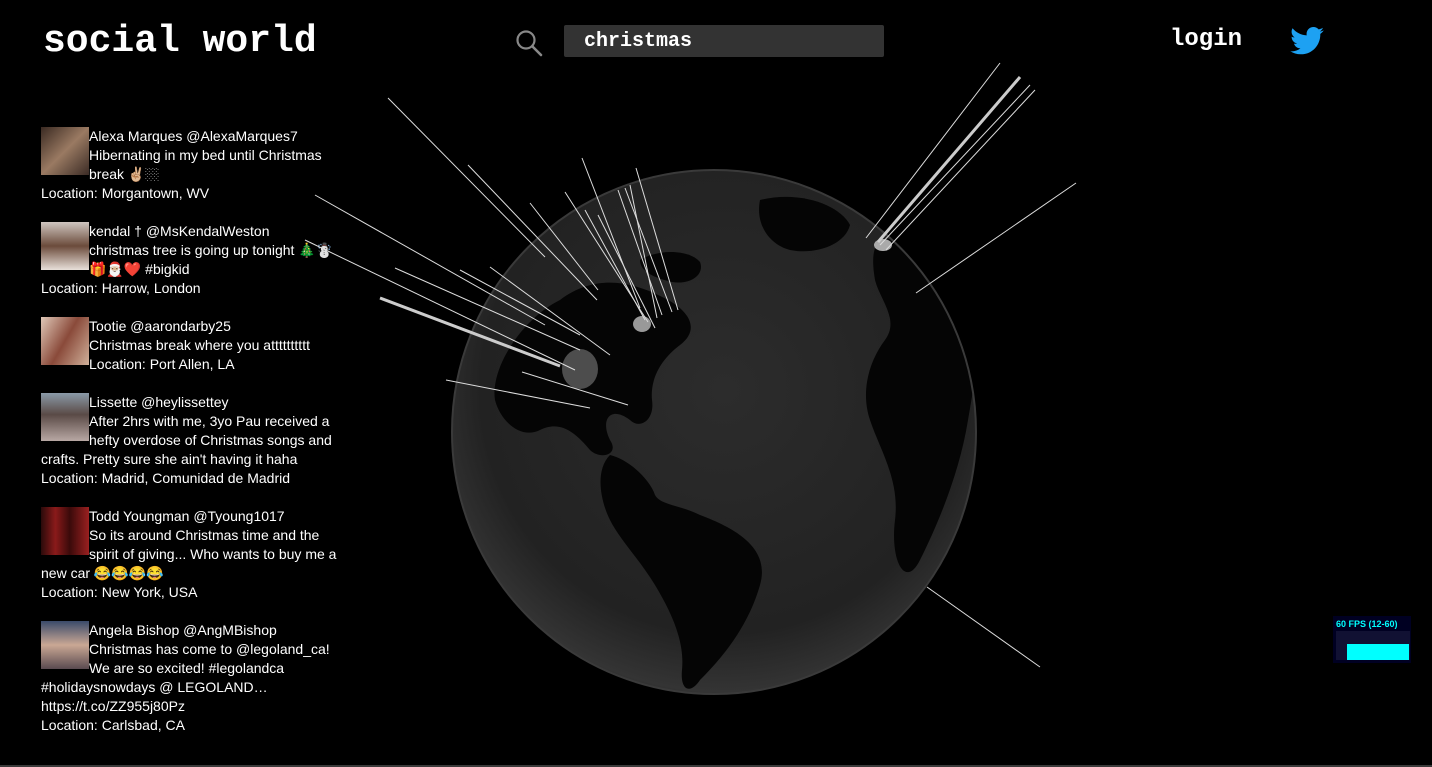 This screenshot has height=767, width=1432. Describe the element at coordinates (1307, 41) in the screenshot. I see `twitter-bird-icon` at that location.